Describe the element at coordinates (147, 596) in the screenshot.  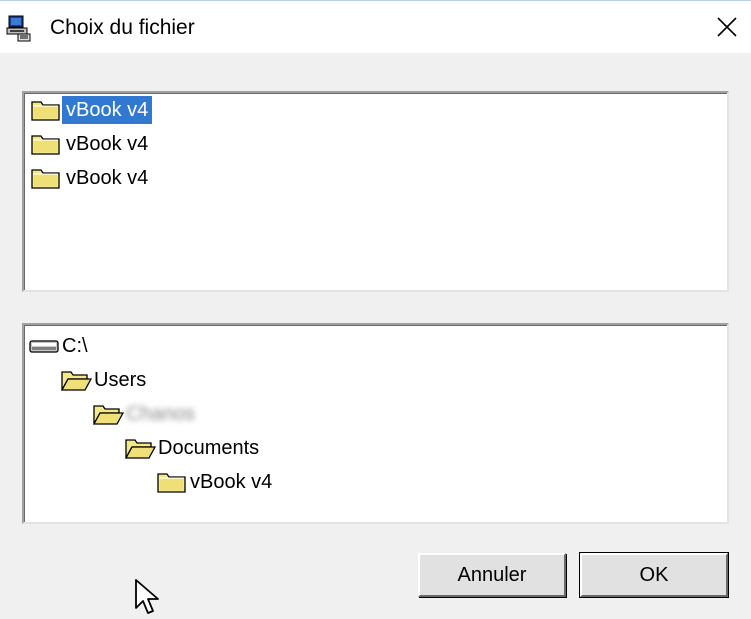
I see `mouse-cursor-icon` at that location.